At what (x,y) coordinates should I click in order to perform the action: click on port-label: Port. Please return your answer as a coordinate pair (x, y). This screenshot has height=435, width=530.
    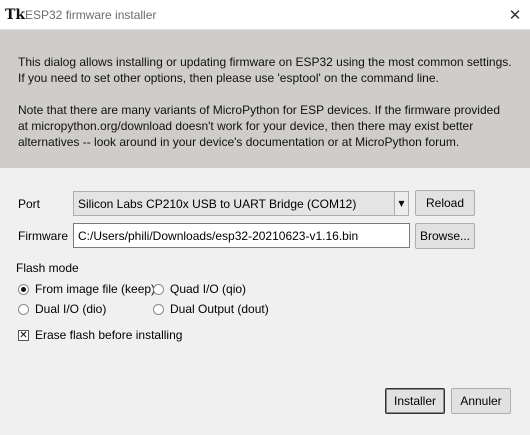
    Looking at the image, I should click on (29, 204).